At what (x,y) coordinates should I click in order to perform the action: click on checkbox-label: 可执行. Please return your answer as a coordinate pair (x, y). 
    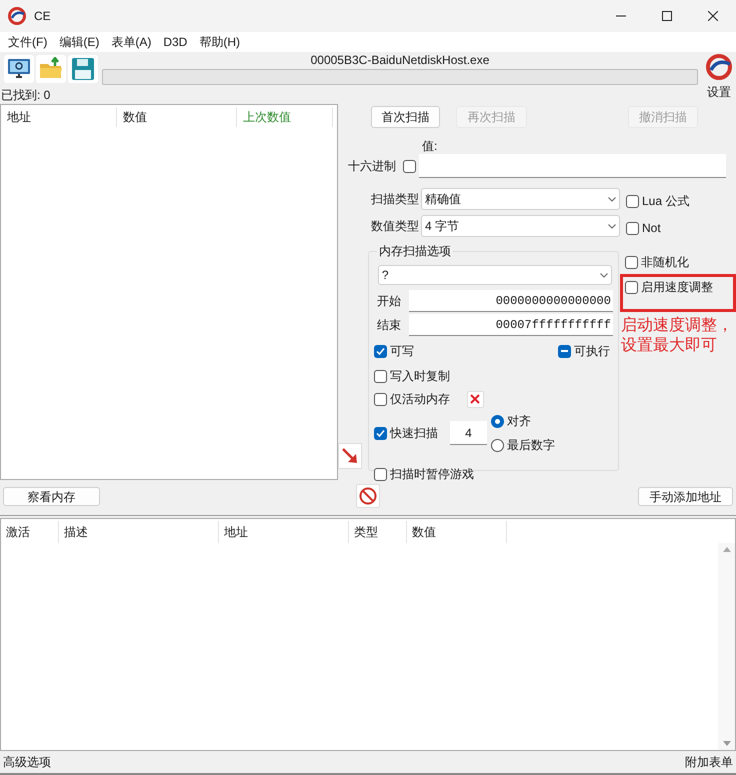
    Looking at the image, I should click on (592, 351).